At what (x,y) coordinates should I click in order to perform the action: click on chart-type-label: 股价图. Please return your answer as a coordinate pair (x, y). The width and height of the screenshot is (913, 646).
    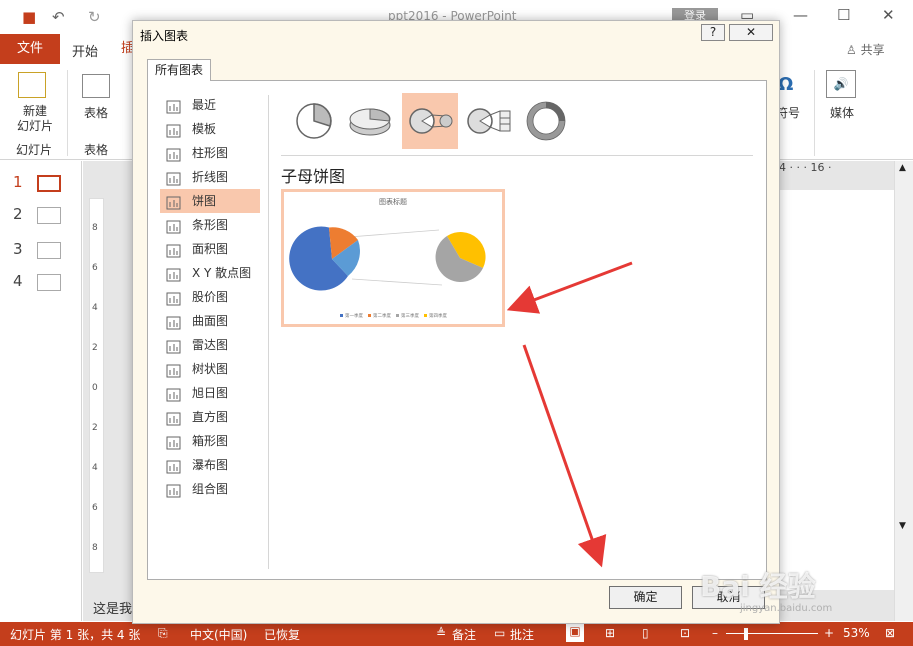
    Looking at the image, I should click on (210, 297).